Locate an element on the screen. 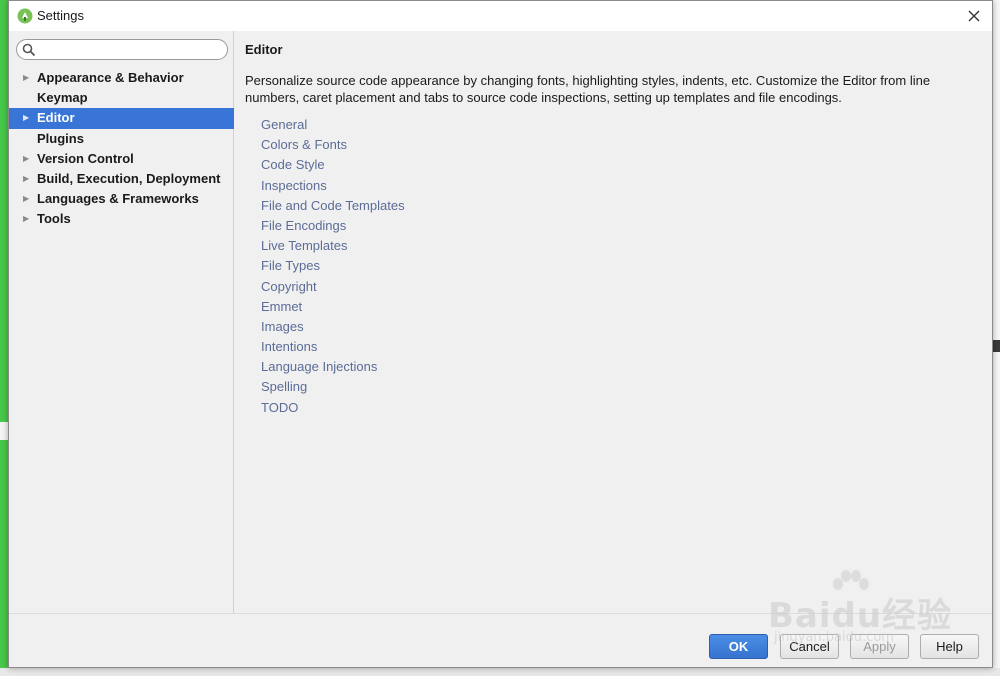 The width and height of the screenshot is (1000, 676). baidu-watermark: Baidu经验 jingyan.baidu.com is located at coordinates (860, 610).